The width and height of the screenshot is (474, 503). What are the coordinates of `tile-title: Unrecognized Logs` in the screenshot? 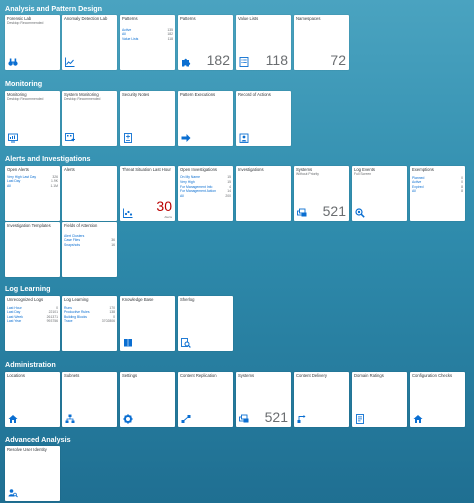 It's located at (25, 299).